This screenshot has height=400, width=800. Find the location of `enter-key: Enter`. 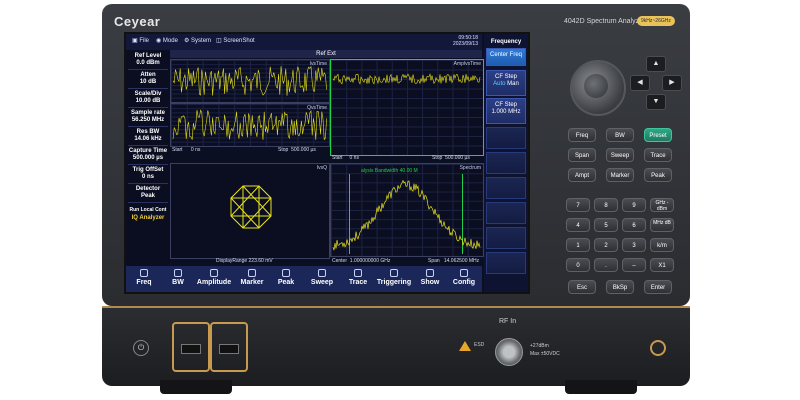

enter-key: Enter is located at coordinates (658, 287).